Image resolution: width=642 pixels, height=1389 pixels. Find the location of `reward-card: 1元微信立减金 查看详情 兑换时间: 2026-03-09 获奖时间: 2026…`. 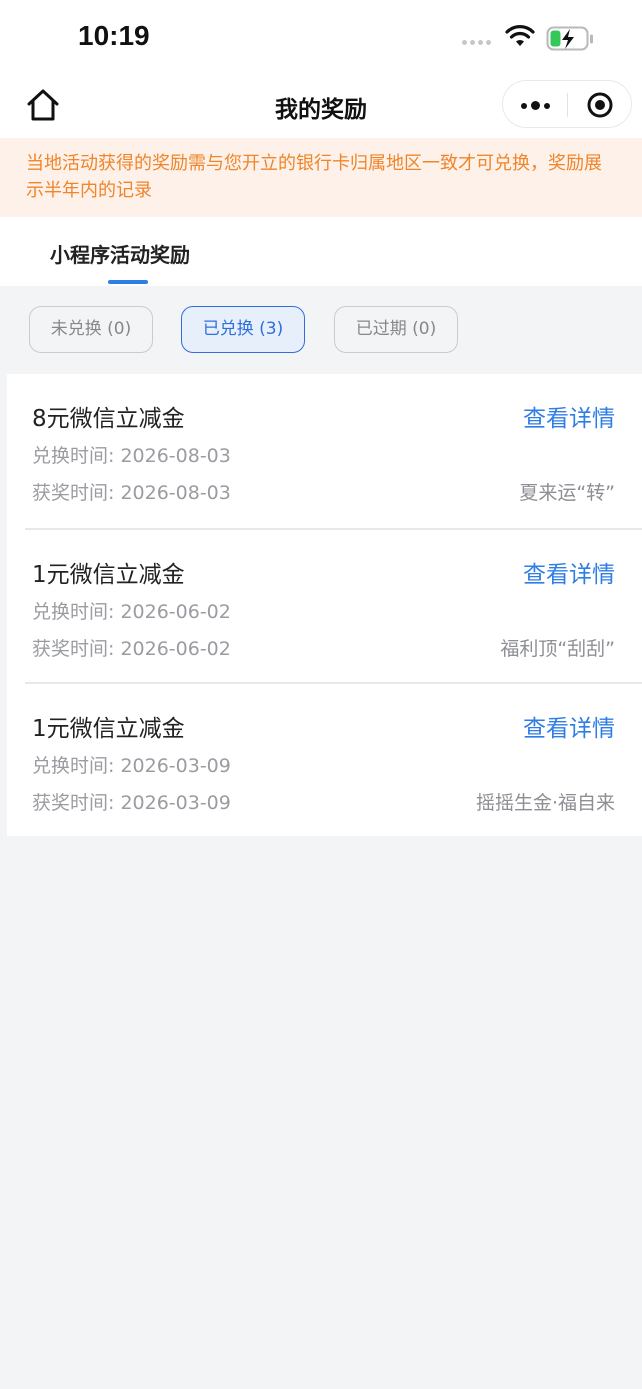

reward-card: 1元微信立减金 查看详情 兑换时间: 2026-03-09 获奖时间: 2026… is located at coordinates (333, 759).